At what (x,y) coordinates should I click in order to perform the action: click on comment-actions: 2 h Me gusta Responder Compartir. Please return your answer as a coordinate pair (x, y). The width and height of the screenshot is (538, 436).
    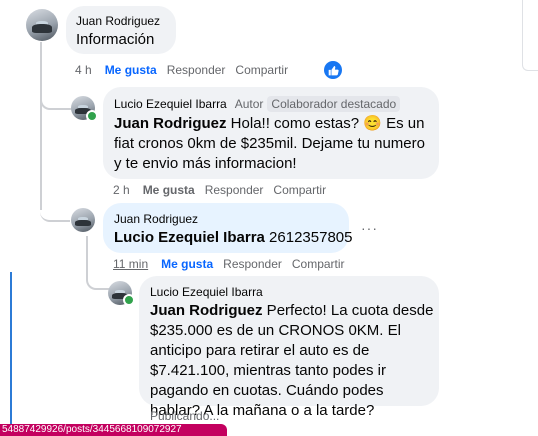
    Looking at the image, I should click on (224, 190).